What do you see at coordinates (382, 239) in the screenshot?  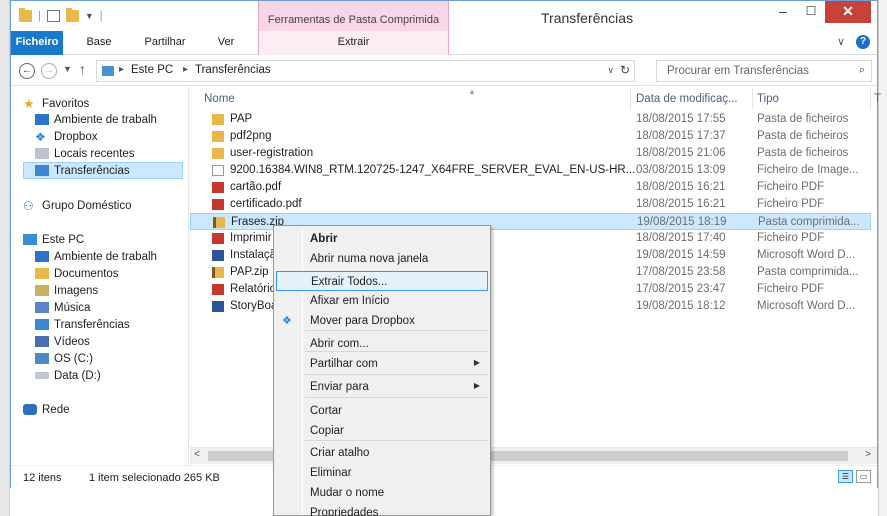 I see `menu-item-abrir: Abrir` at bounding box center [382, 239].